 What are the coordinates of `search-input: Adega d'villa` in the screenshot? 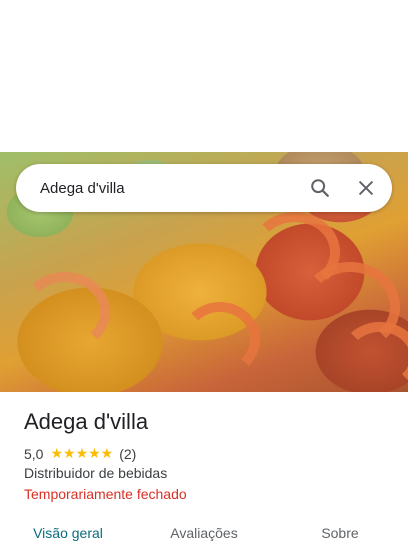 It's located at (170, 188).